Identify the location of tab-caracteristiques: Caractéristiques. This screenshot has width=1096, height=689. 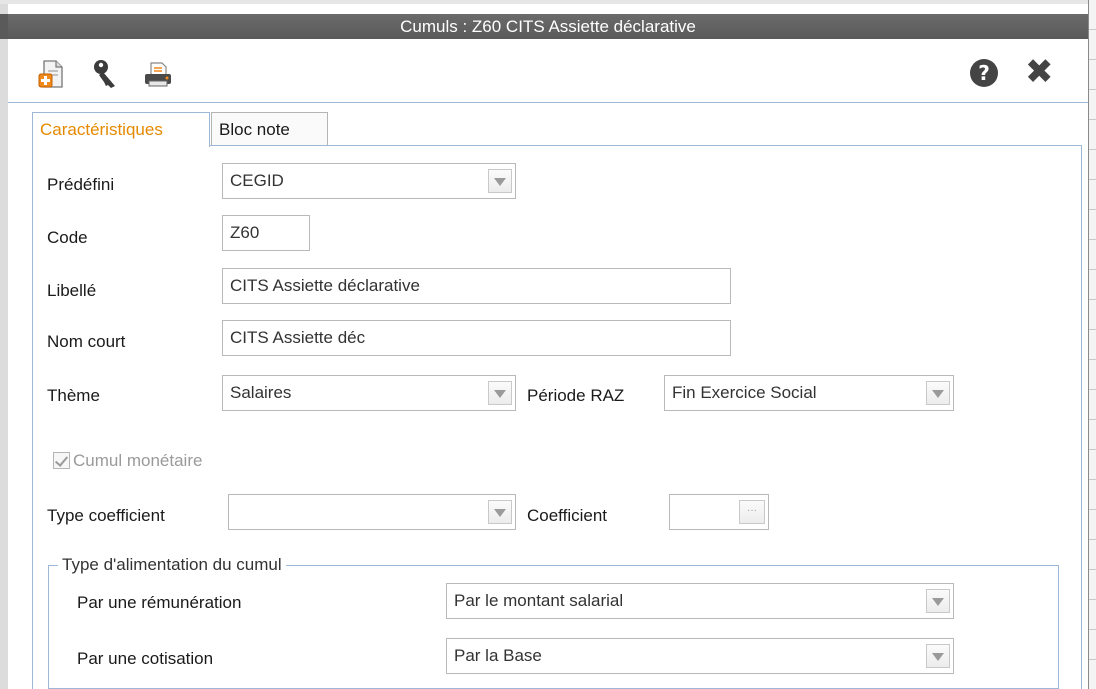
(121, 129).